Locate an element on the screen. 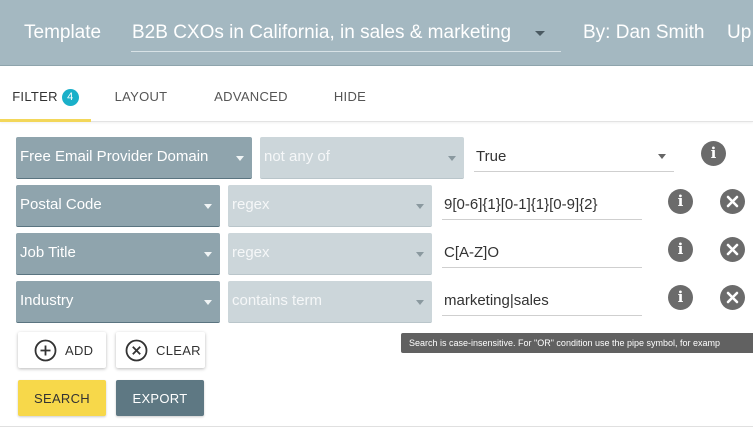 Image resolution: width=753 pixels, height=429 pixels. filter-value-text: 9[0-6]{1}[0-1]{1}[0-9]{2} is located at coordinates (521, 204).